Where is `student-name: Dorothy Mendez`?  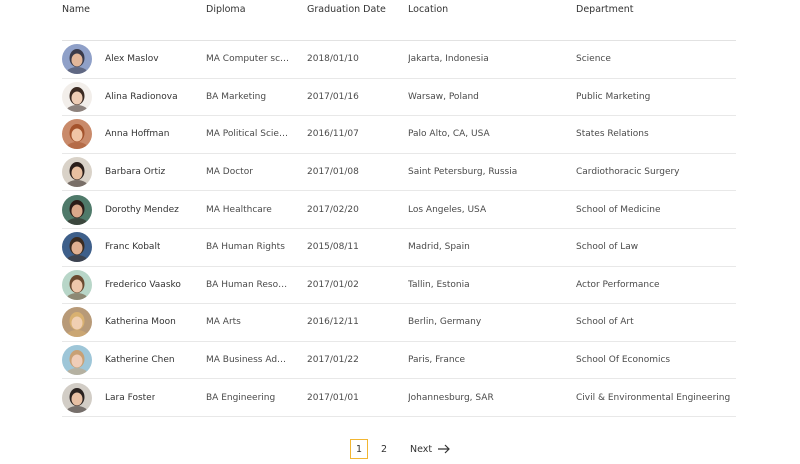 student-name: Dorothy Mendez is located at coordinates (142, 209).